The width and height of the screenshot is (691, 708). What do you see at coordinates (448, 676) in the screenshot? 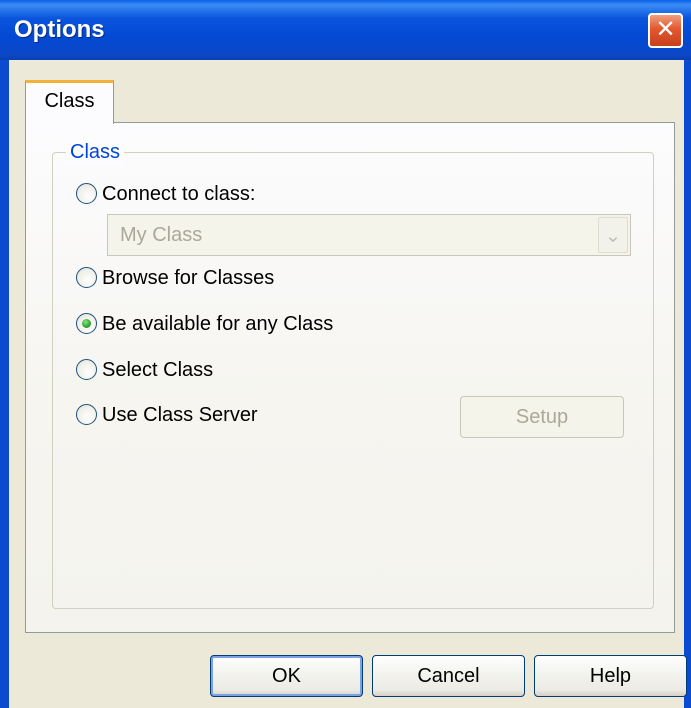
I see `cancel-button: Cancel` at bounding box center [448, 676].